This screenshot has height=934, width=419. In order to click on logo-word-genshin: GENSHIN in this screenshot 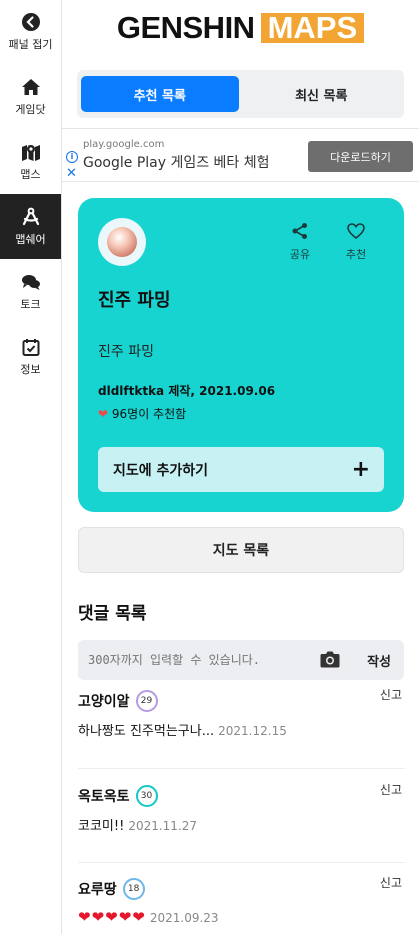, I will do `click(185, 27)`.